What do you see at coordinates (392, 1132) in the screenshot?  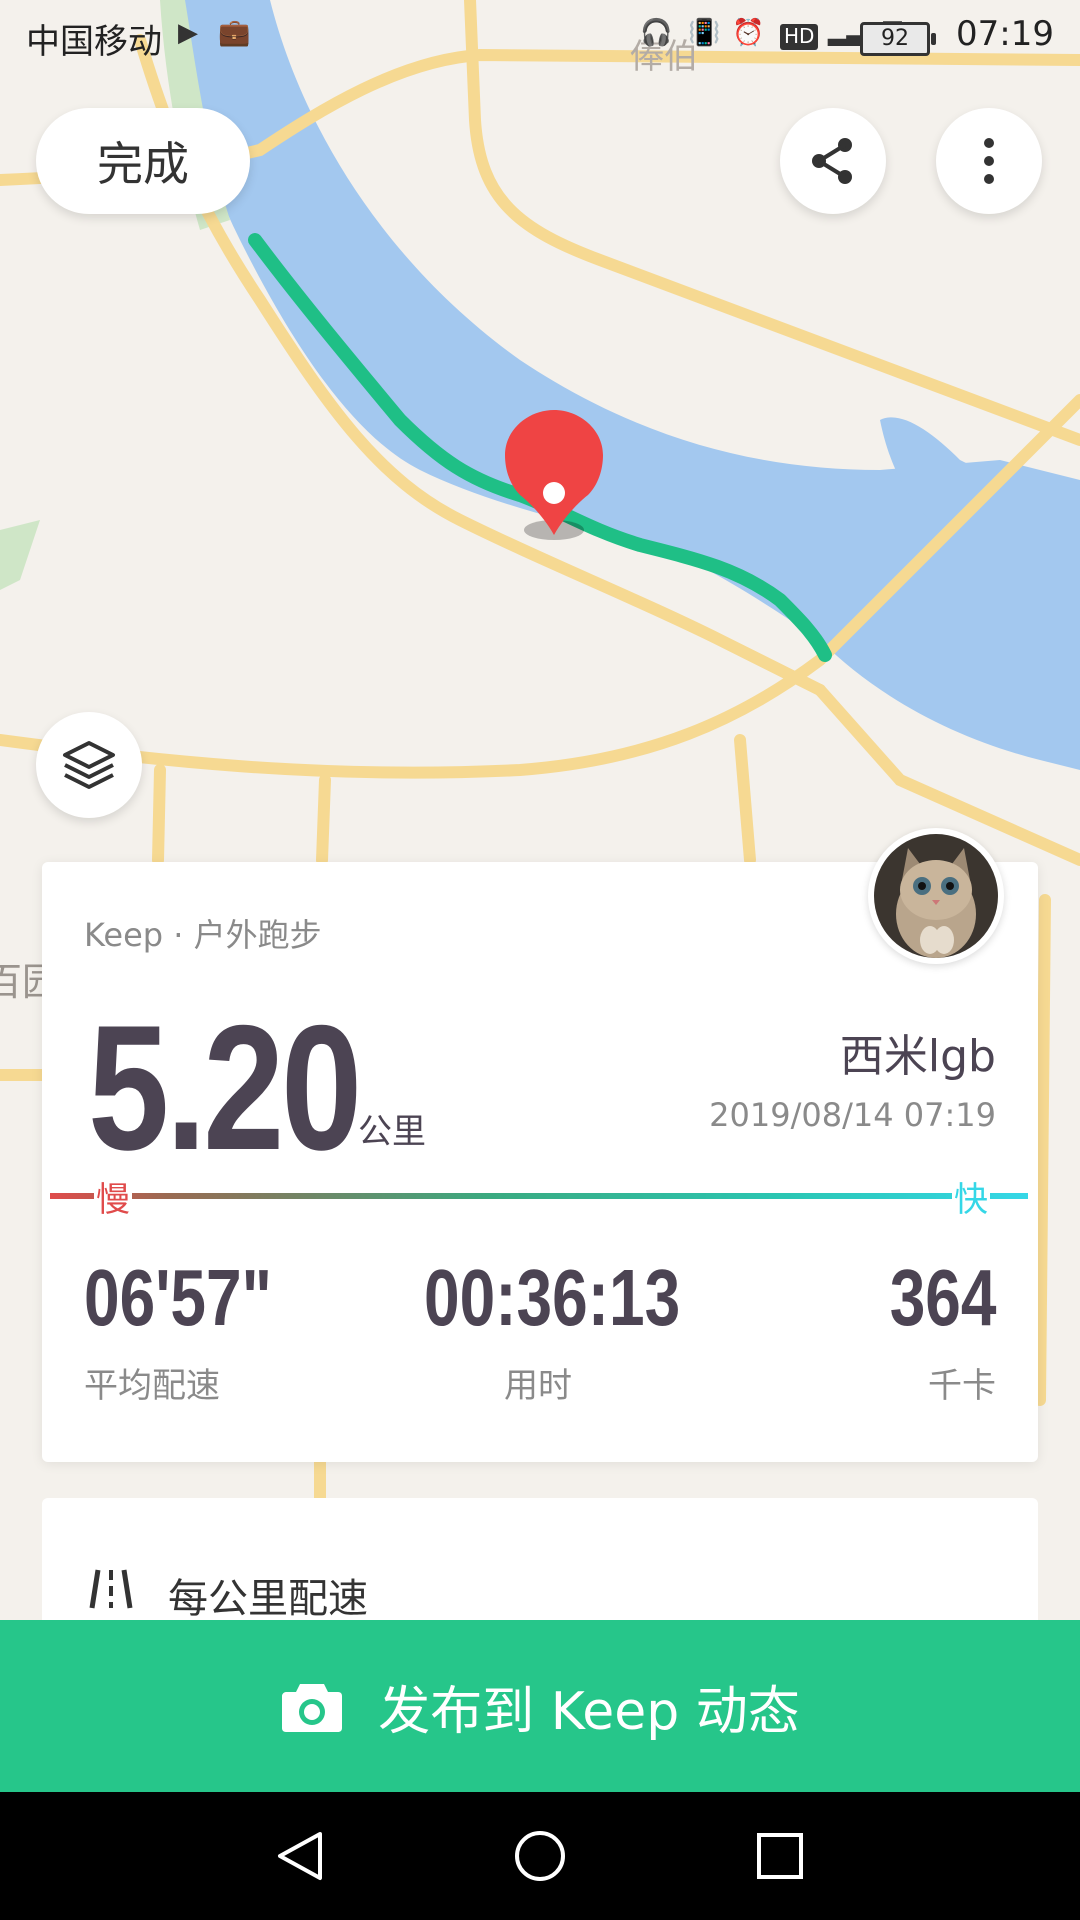 I see `distance-unit: 公里` at bounding box center [392, 1132].